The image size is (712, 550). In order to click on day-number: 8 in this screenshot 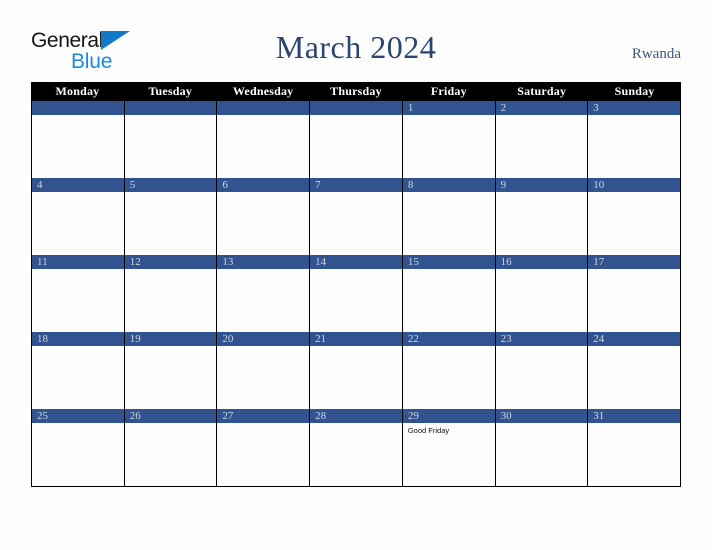, I will do `click(448, 185)`.